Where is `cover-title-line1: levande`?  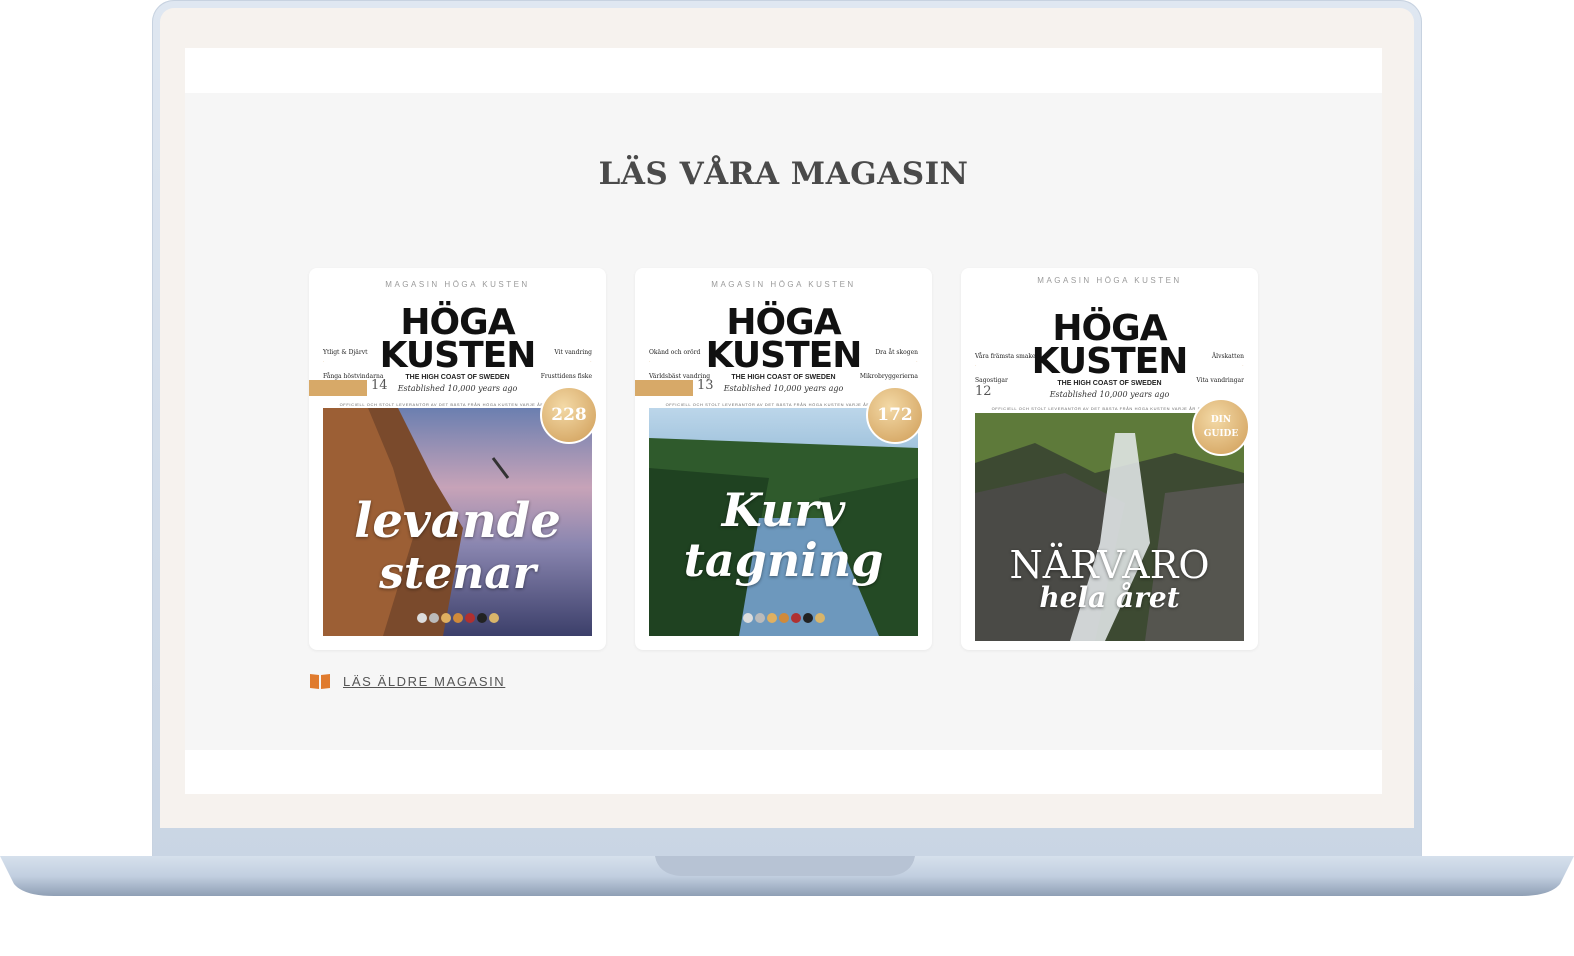
cover-title-line1: levande is located at coordinates (457, 521).